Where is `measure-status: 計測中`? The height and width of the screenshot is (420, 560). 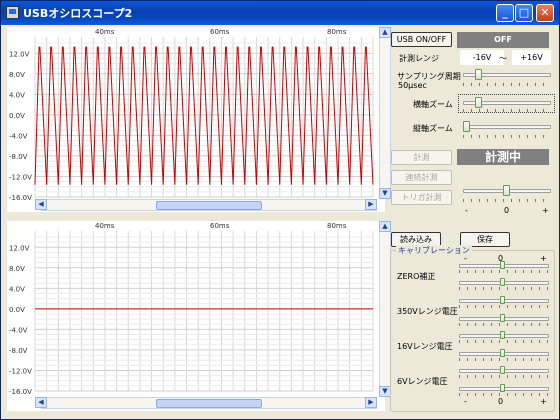 measure-status: 計測中 is located at coordinates (503, 157).